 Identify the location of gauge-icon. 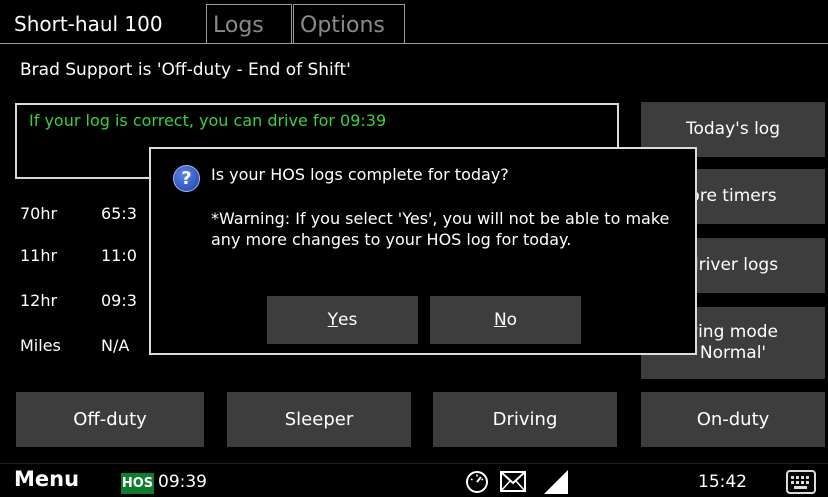
(477, 482).